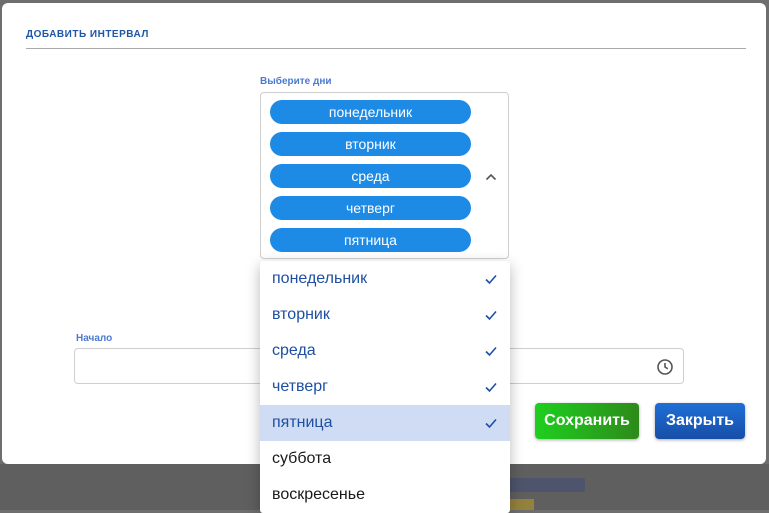 The width and height of the screenshot is (769, 513). I want to click on start-time-input, so click(168, 366).